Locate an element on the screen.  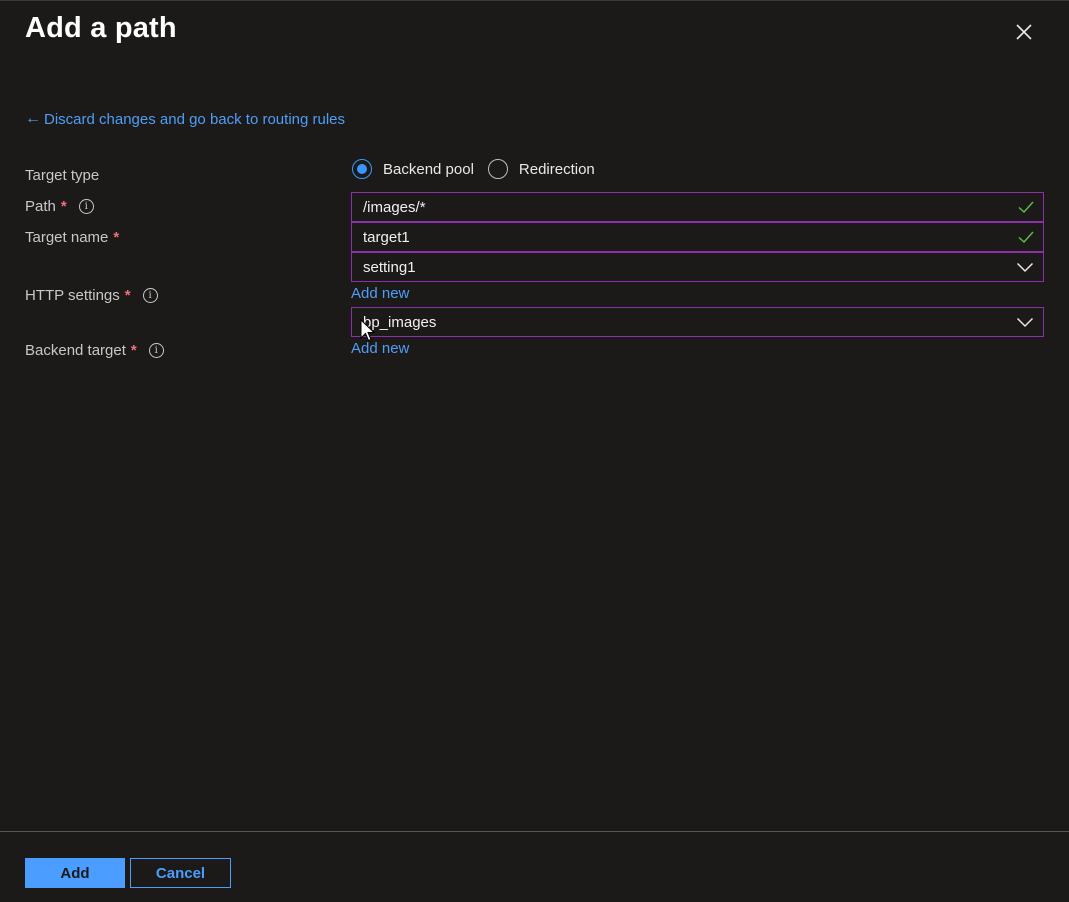
radio-checked-icon is located at coordinates (362, 169).